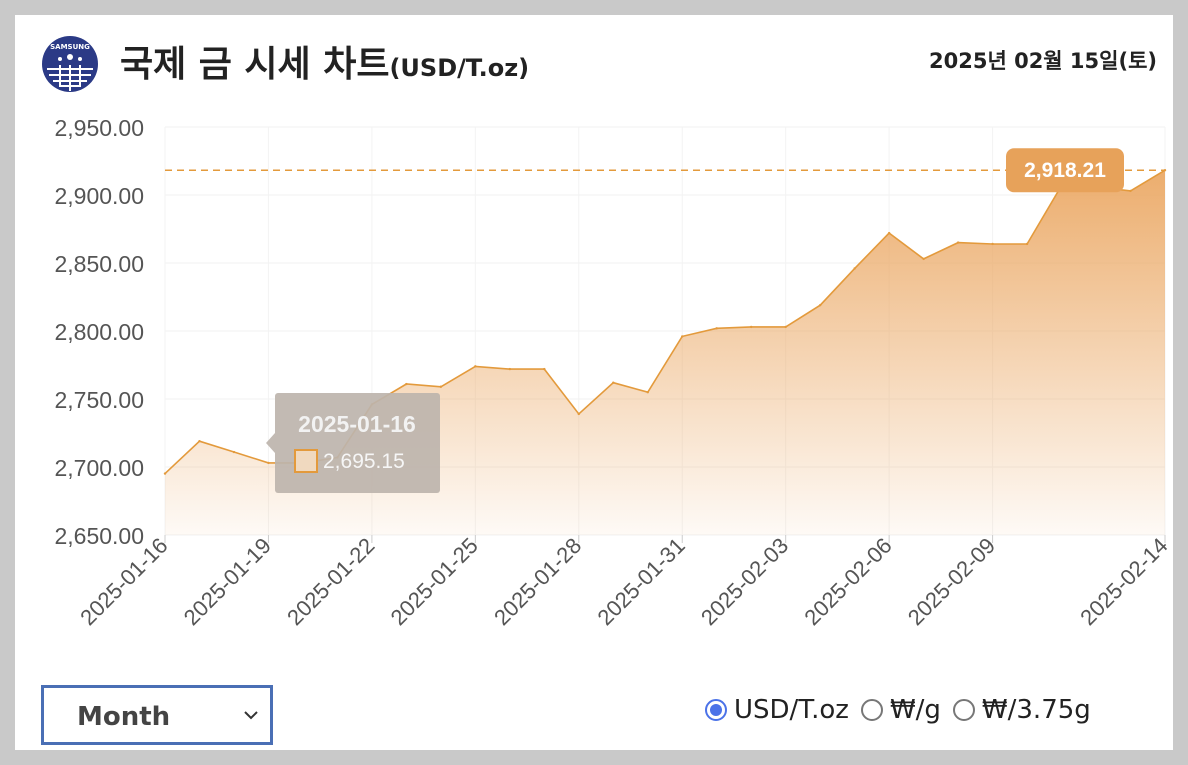  Describe the element at coordinates (364, 461) in the screenshot. I see `tooltip-value: 2,695.15` at that location.